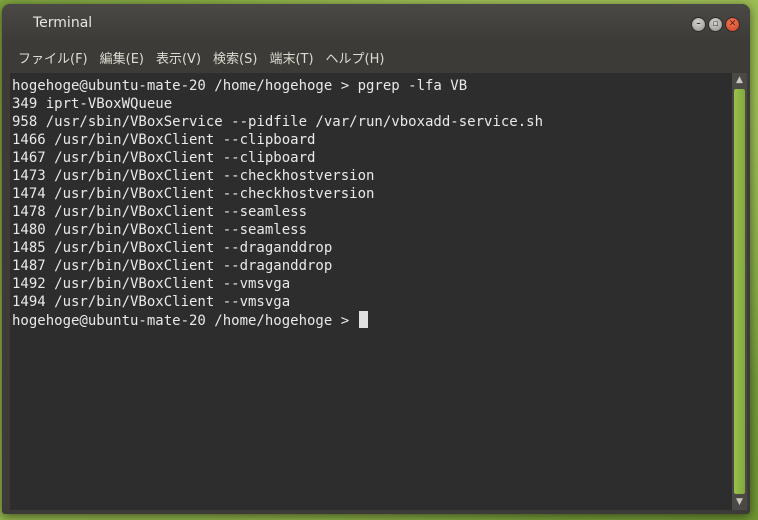 This screenshot has width=758, height=520. I want to click on vertical-scrollbar: ▲ ▼, so click(739, 291).